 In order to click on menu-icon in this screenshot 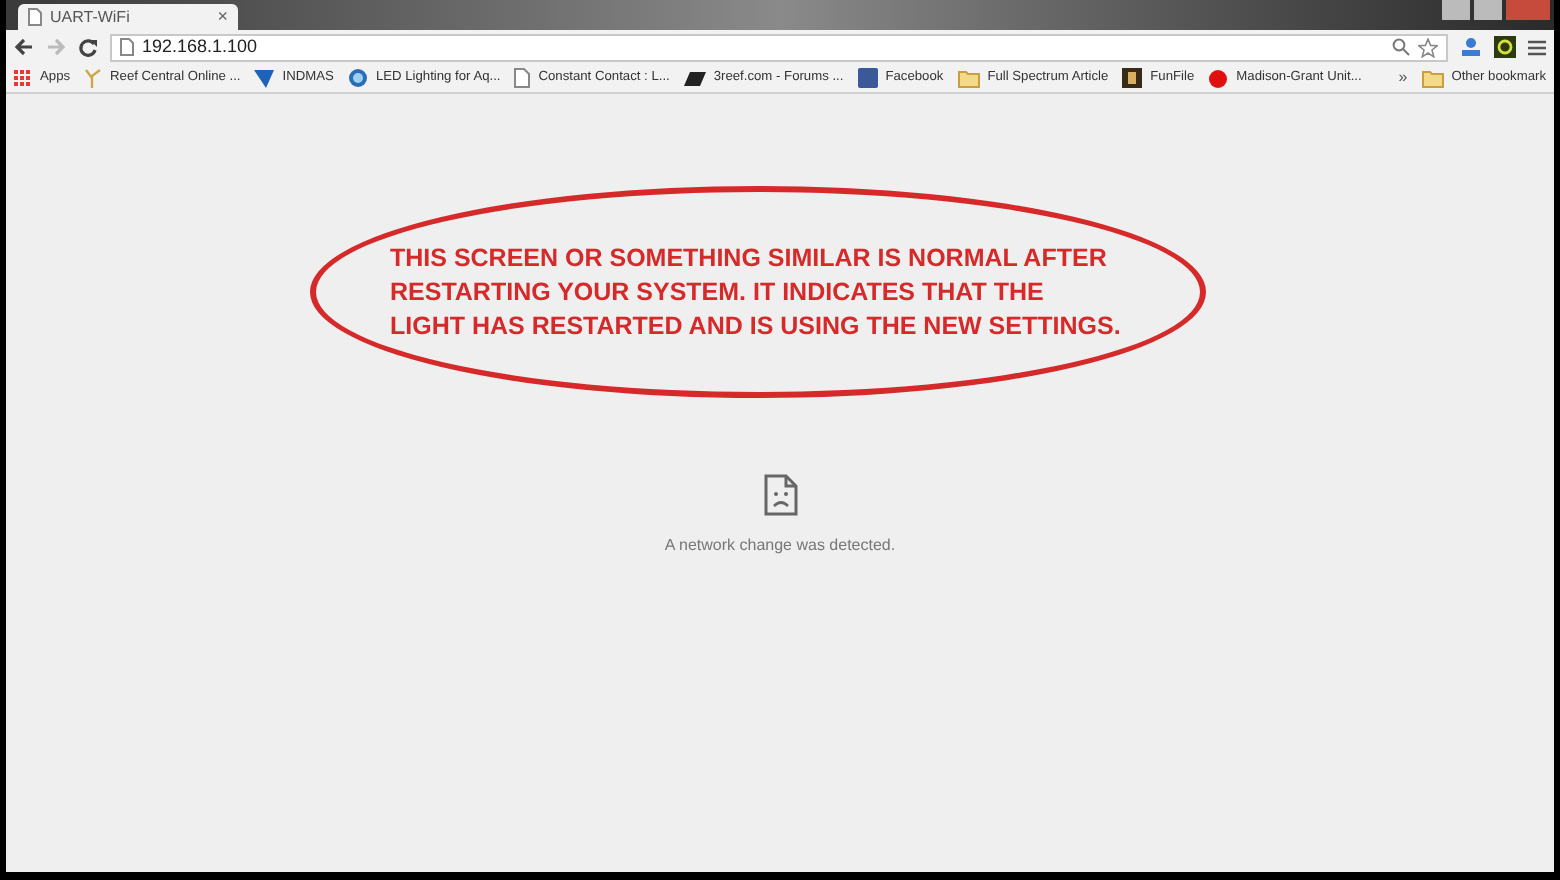, I will do `click(1537, 47)`.